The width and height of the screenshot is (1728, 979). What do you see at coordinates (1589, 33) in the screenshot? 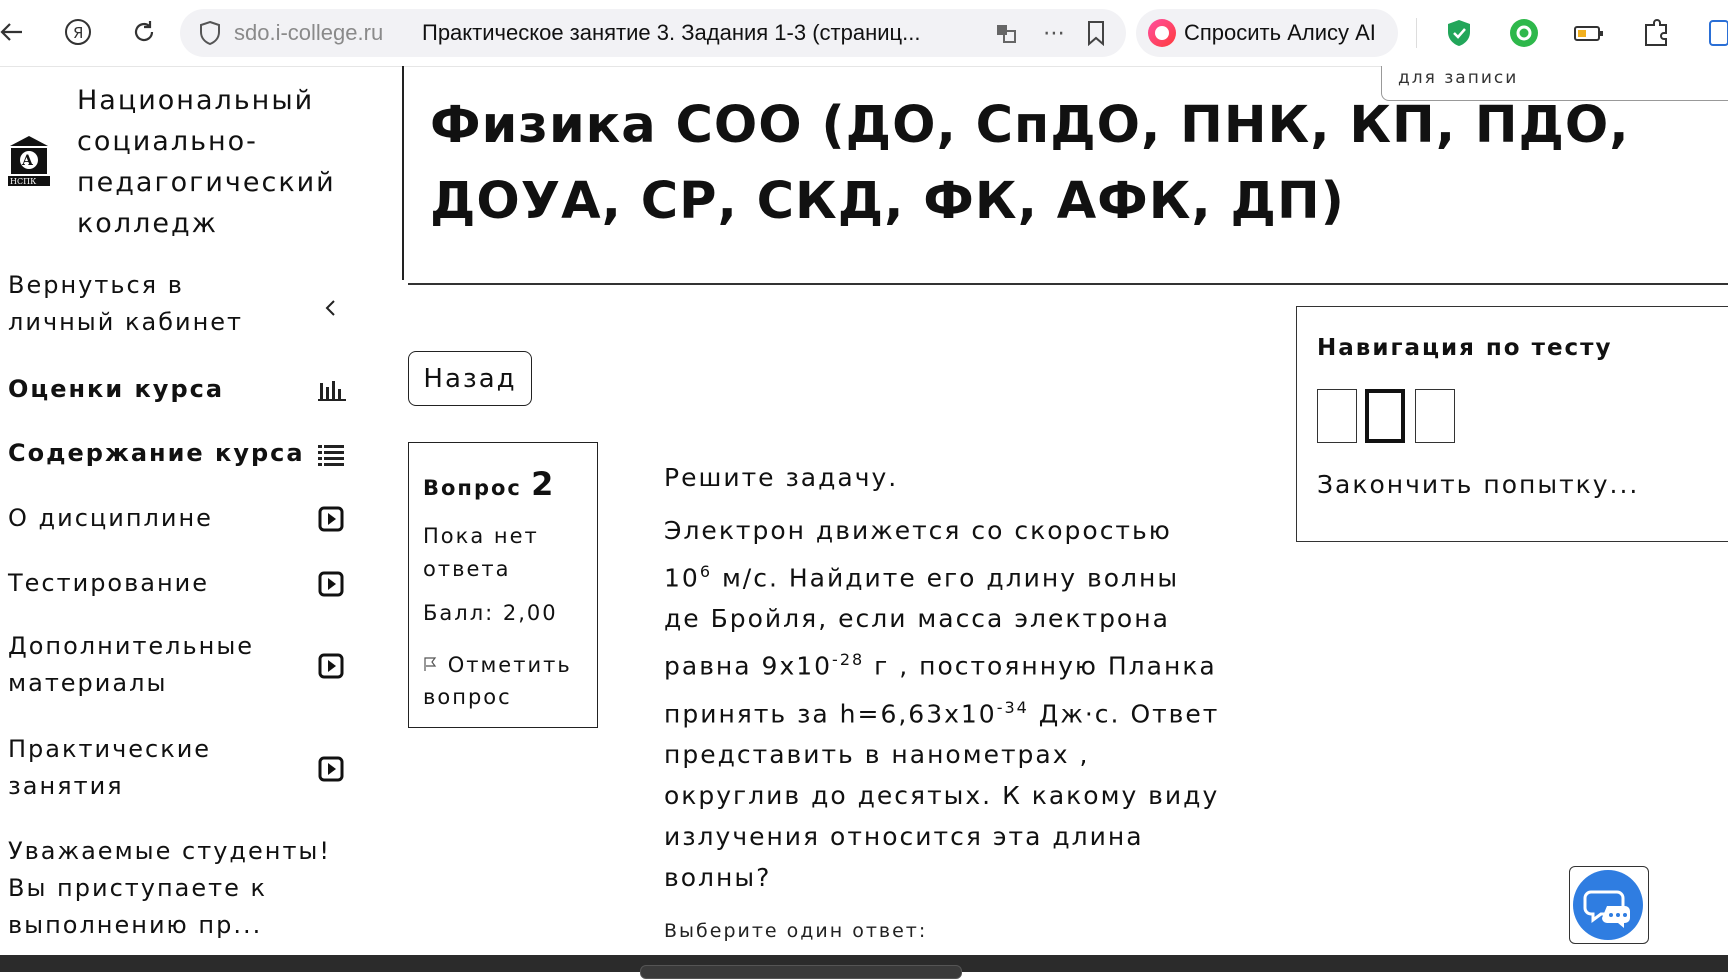
I see `battery-icon` at bounding box center [1589, 33].